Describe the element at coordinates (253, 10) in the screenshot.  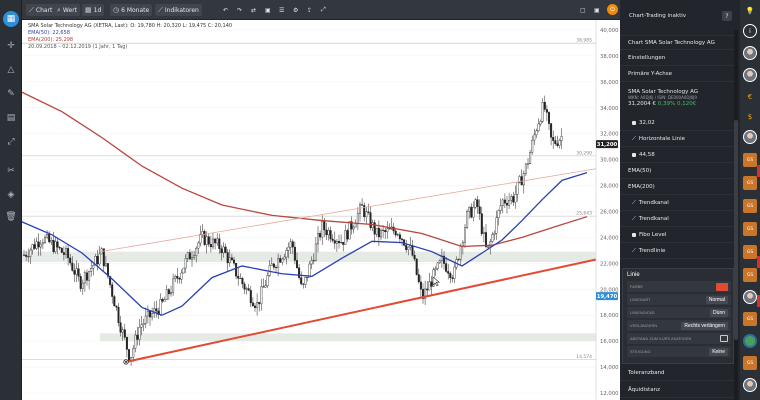
I see `compare-icon: ⇄` at that location.